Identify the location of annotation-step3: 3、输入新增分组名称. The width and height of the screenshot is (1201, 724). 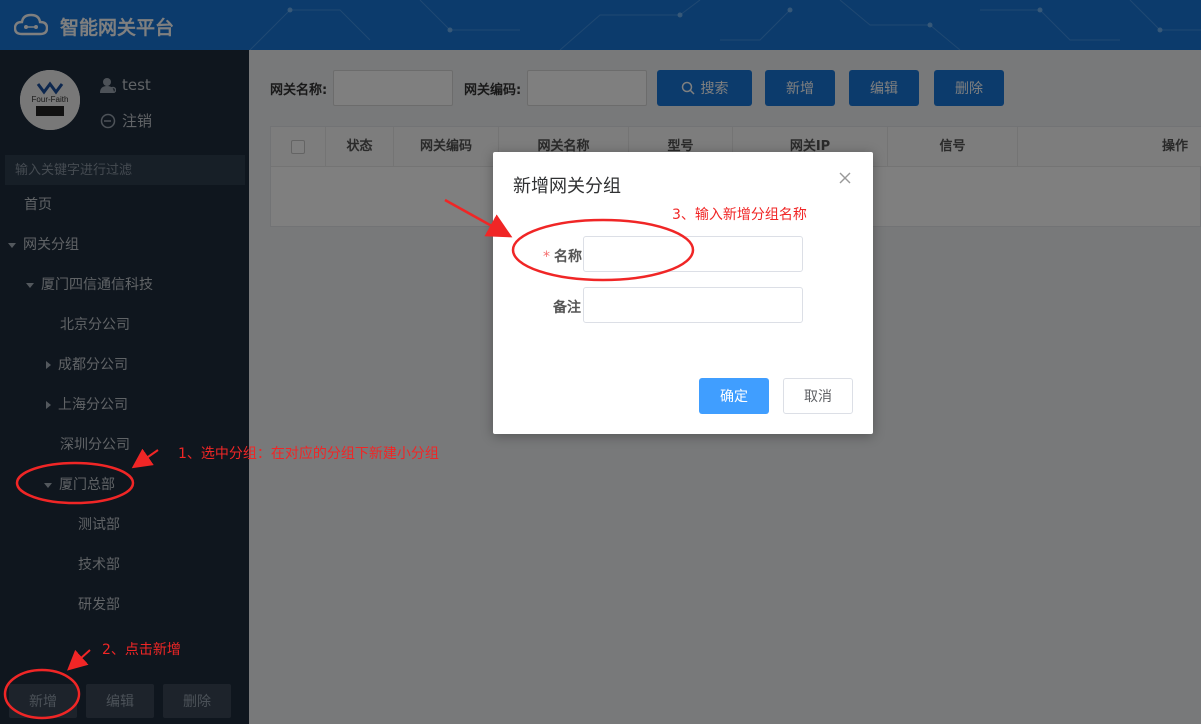
(739, 215).